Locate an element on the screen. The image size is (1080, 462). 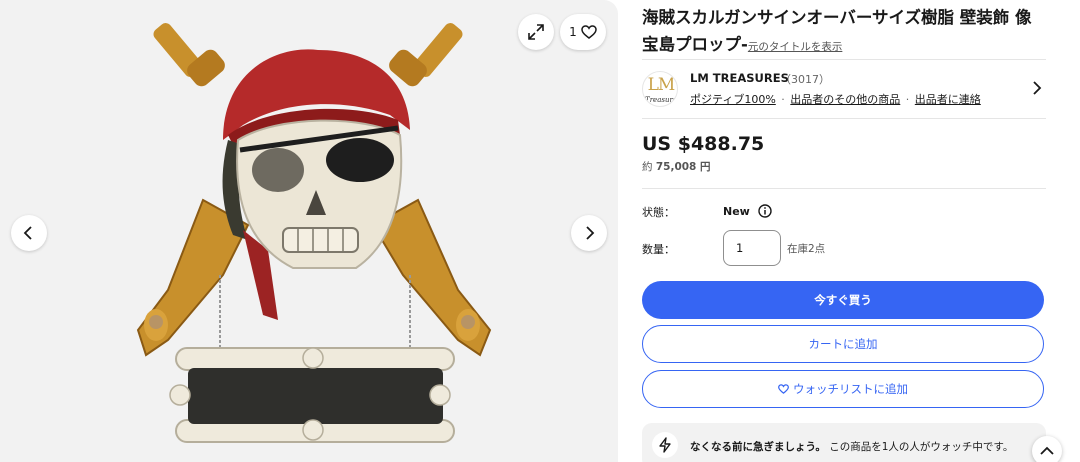
add-to-cart-button: カートに追加 is located at coordinates (843, 344).